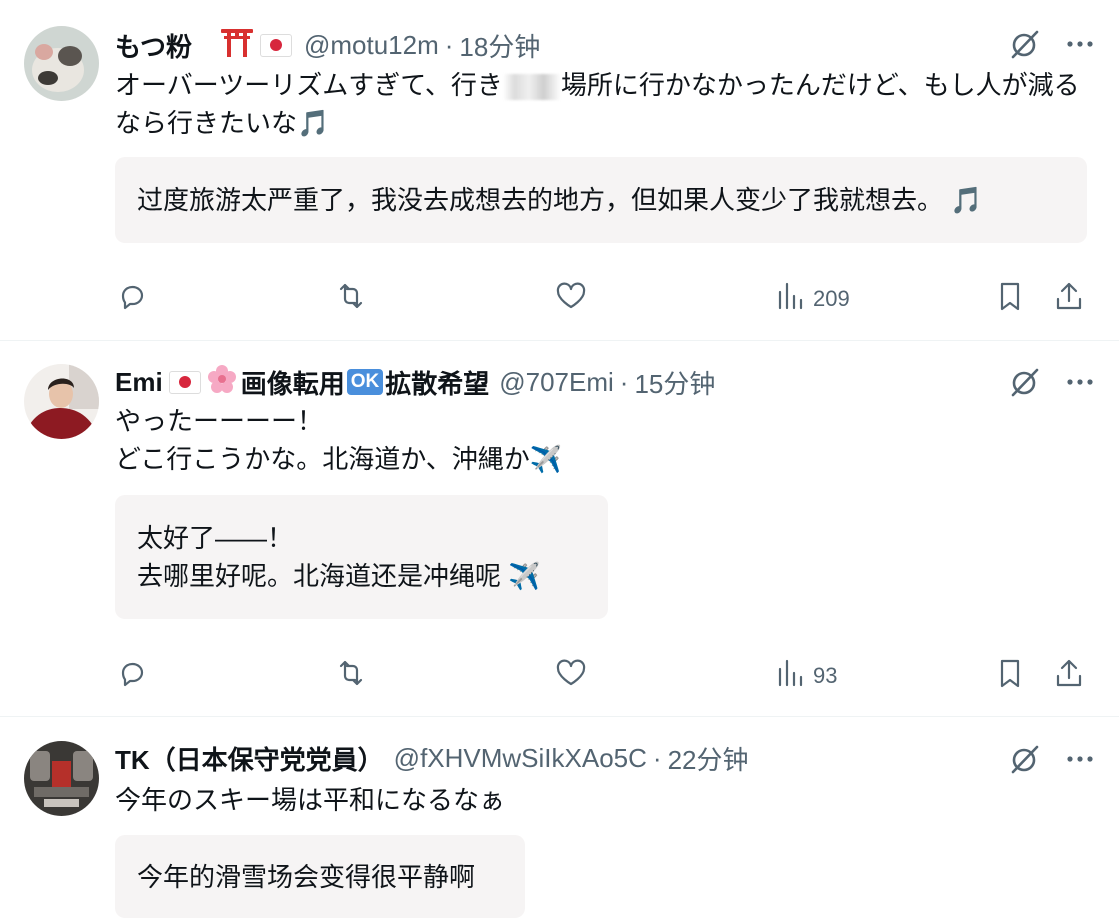 This screenshot has width=1119, height=922. I want to click on cherry-blossom-icon, so click(222, 382).